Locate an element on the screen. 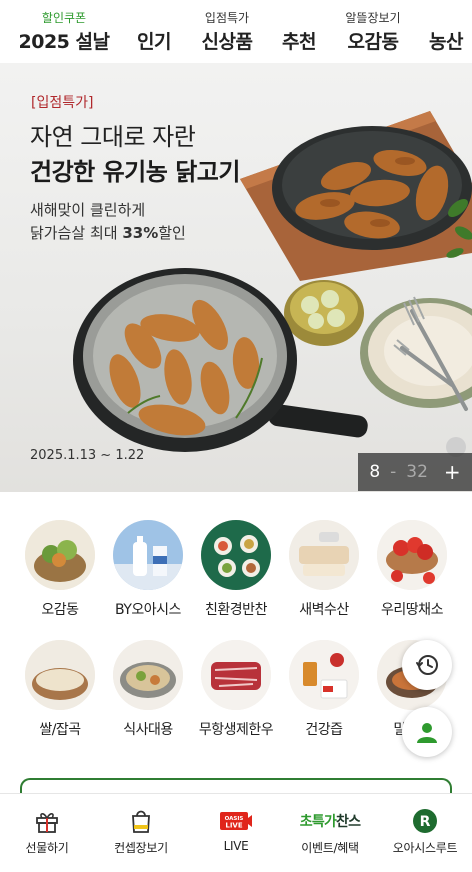 The image size is (472, 872). category-rice-grains: 쌀/잡곡 is located at coordinates (60, 689).